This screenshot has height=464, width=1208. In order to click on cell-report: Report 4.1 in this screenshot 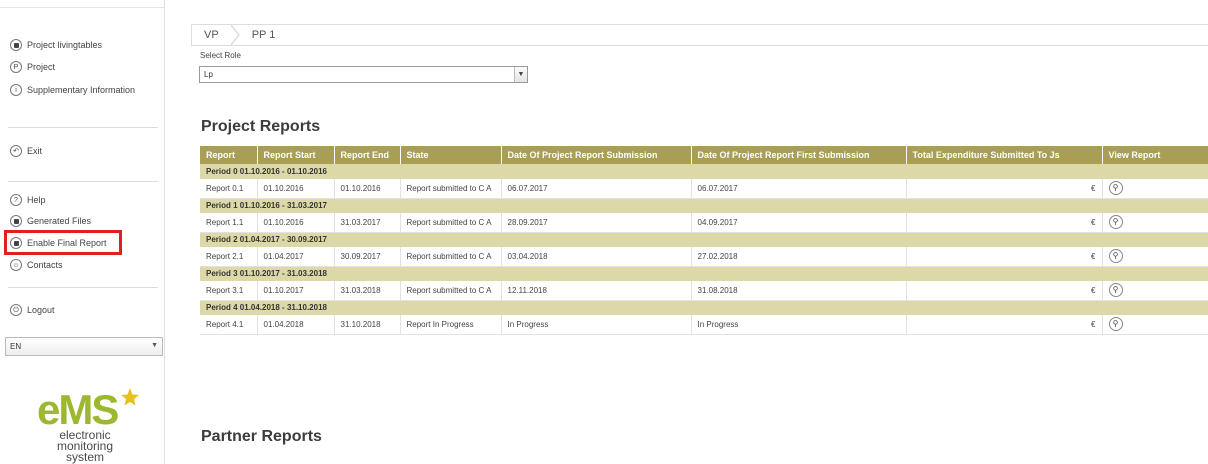, I will do `click(229, 325)`.